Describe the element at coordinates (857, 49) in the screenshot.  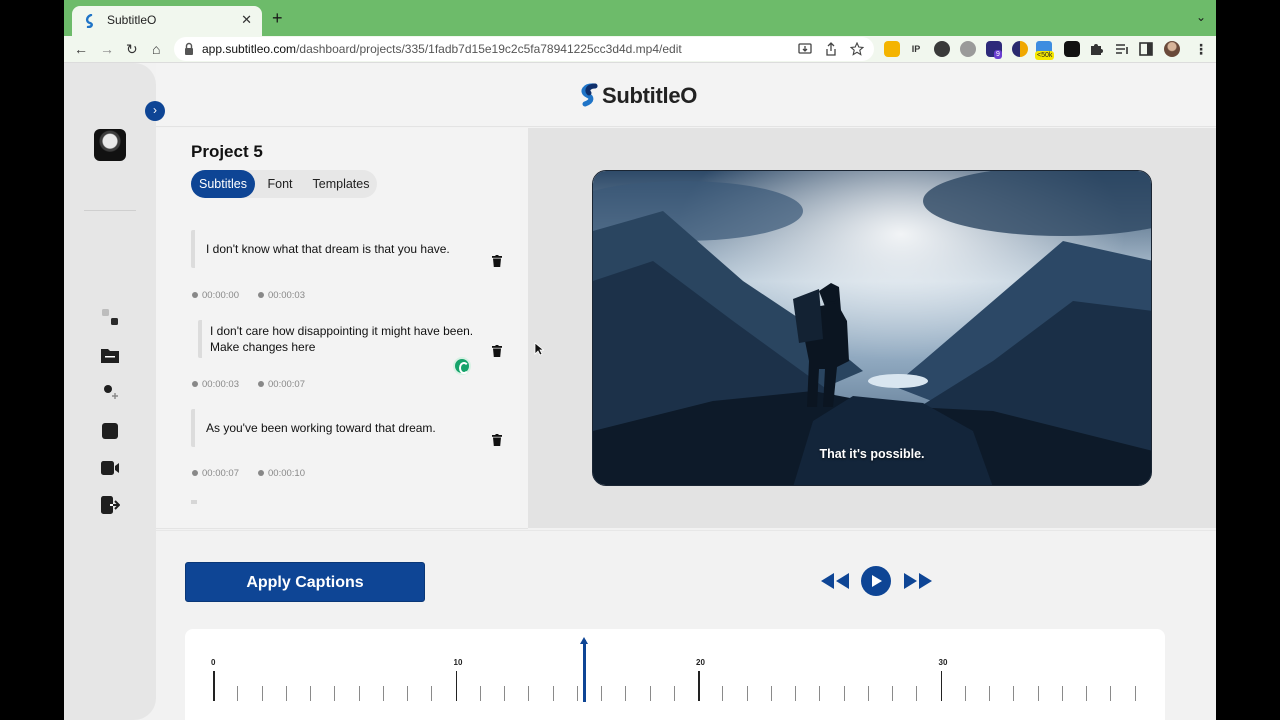
I see `bookmark-star-icon` at that location.